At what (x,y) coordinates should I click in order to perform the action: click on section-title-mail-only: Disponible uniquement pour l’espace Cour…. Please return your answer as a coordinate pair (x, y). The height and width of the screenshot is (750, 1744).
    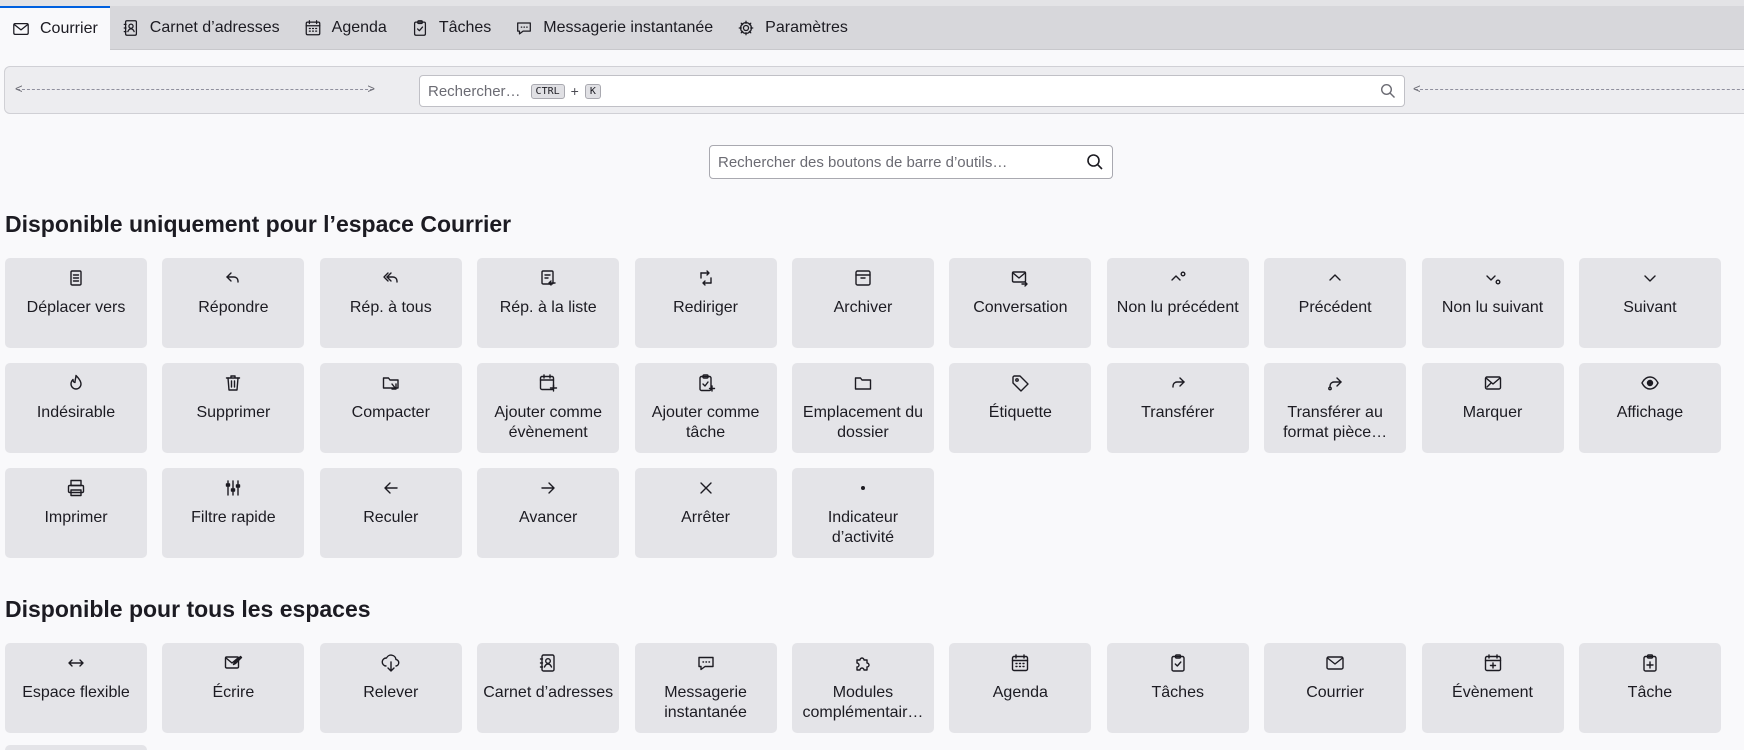
    Looking at the image, I should click on (258, 224).